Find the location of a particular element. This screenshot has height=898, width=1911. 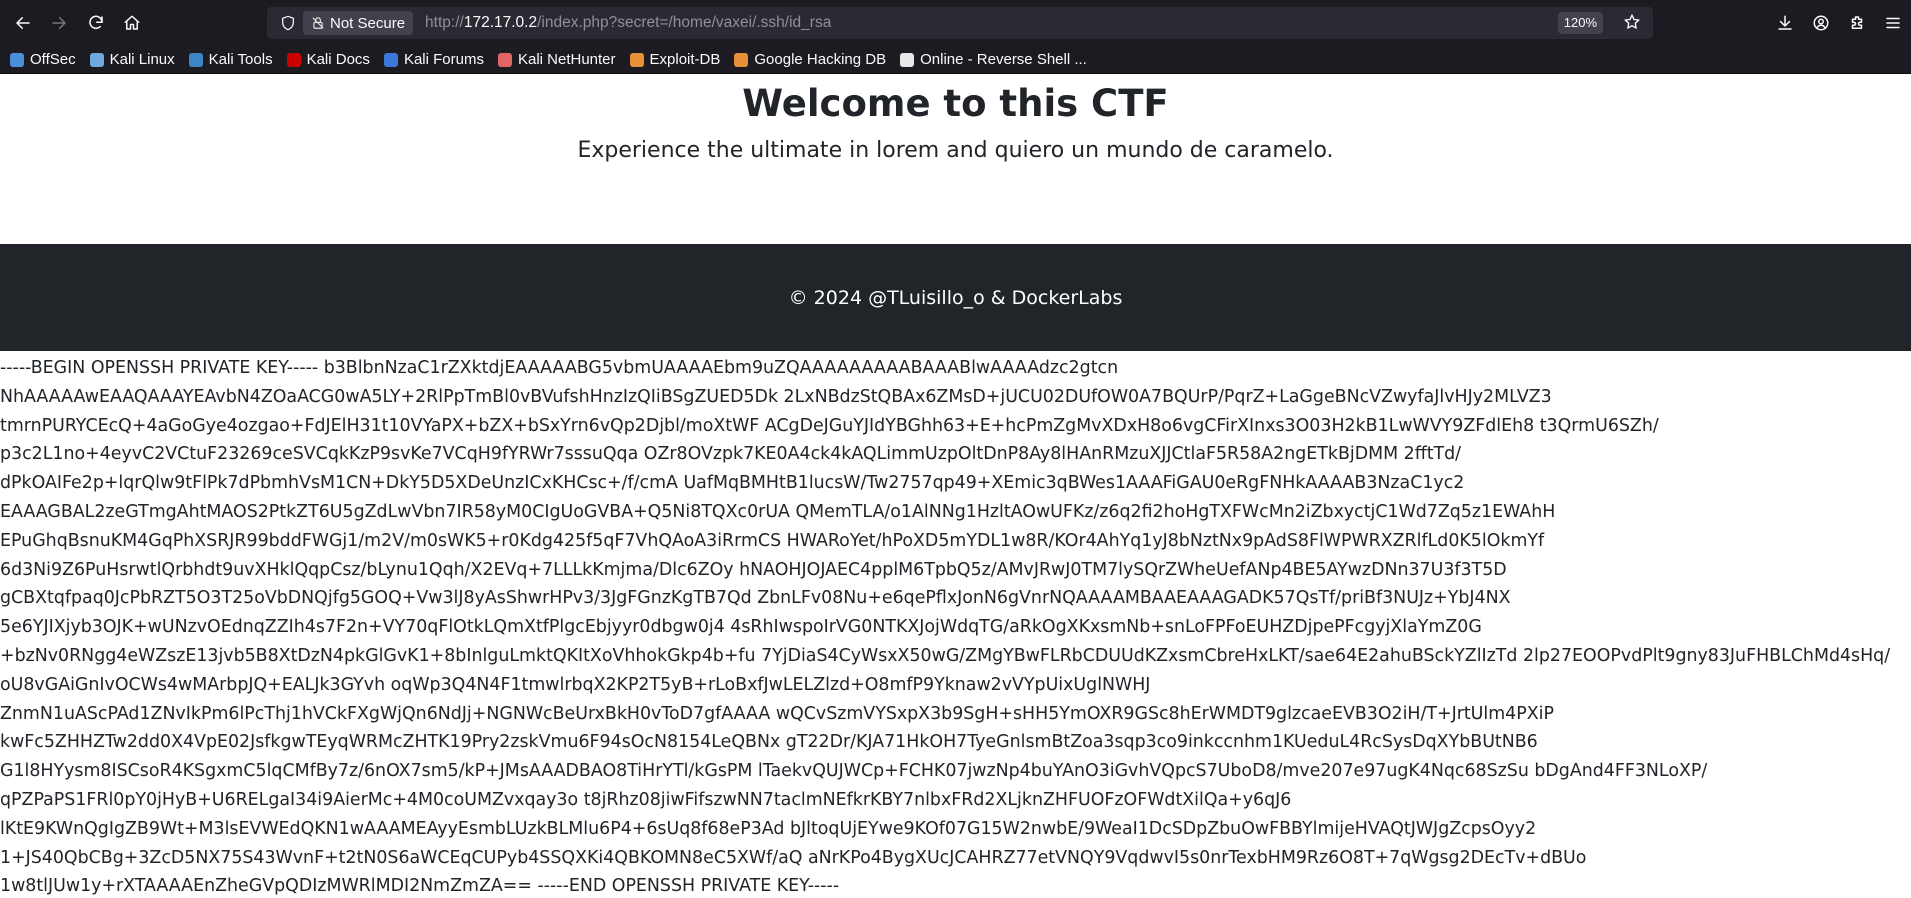

account-icon is located at coordinates (1821, 23).